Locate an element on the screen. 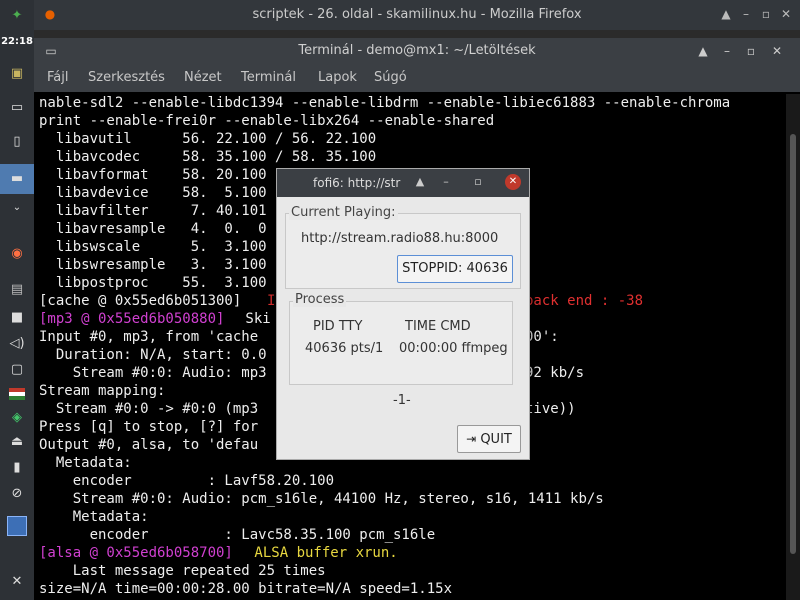 Image resolution: width=800 pixels, height=600 pixels. volume-icon: ◁) is located at coordinates (17, 344).